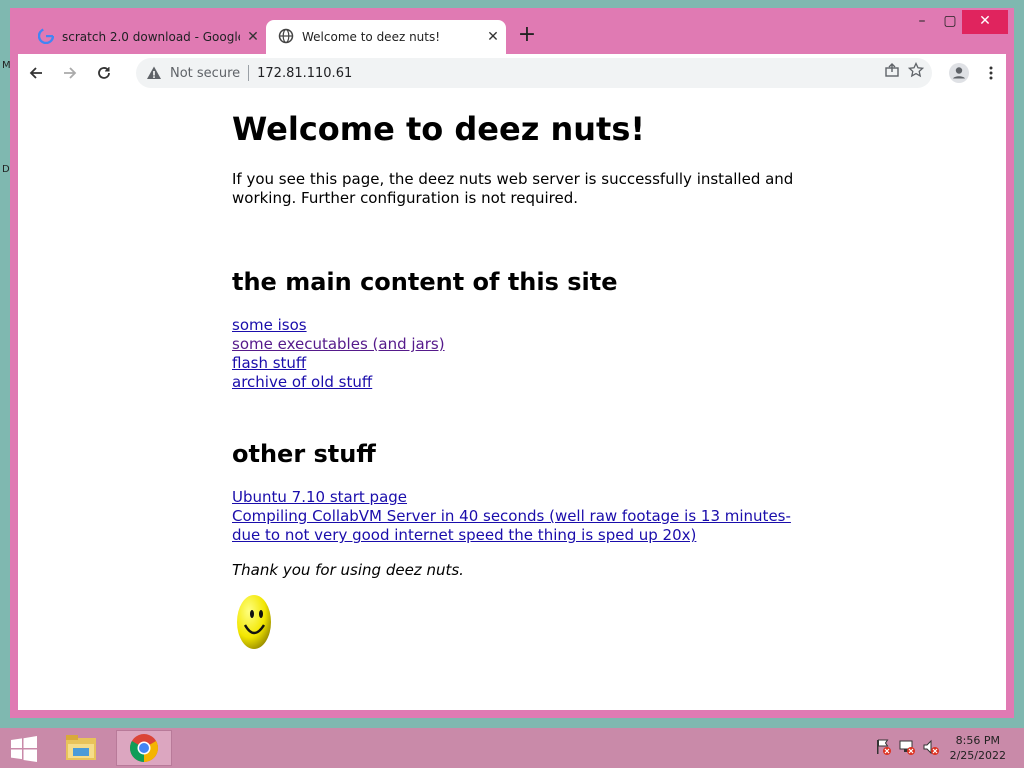 This screenshot has width=1024, height=768. Describe the element at coordinates (931, 747) in the screenshot. I see `volume-muted-icon` at that location.